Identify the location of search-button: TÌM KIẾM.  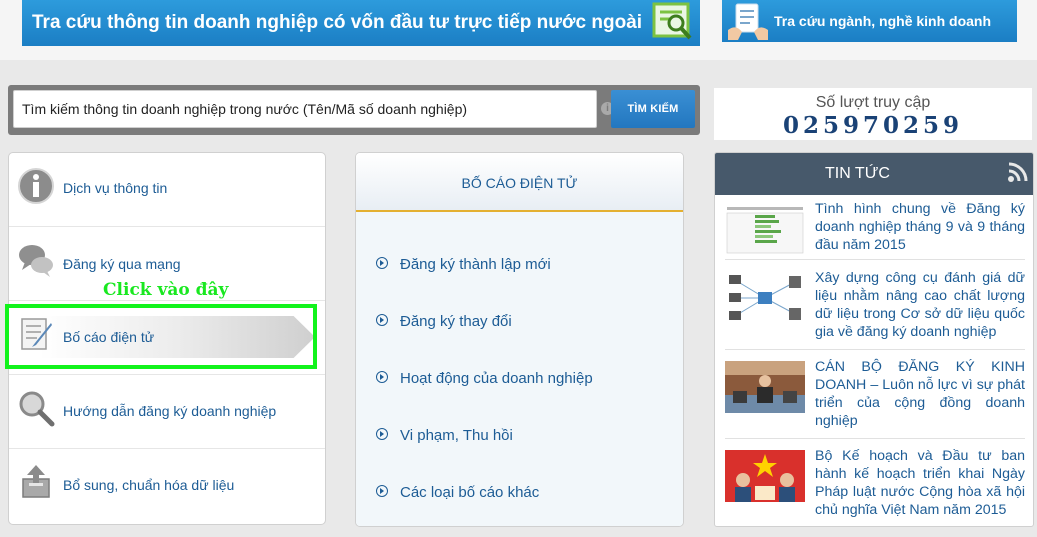
(653, 109).